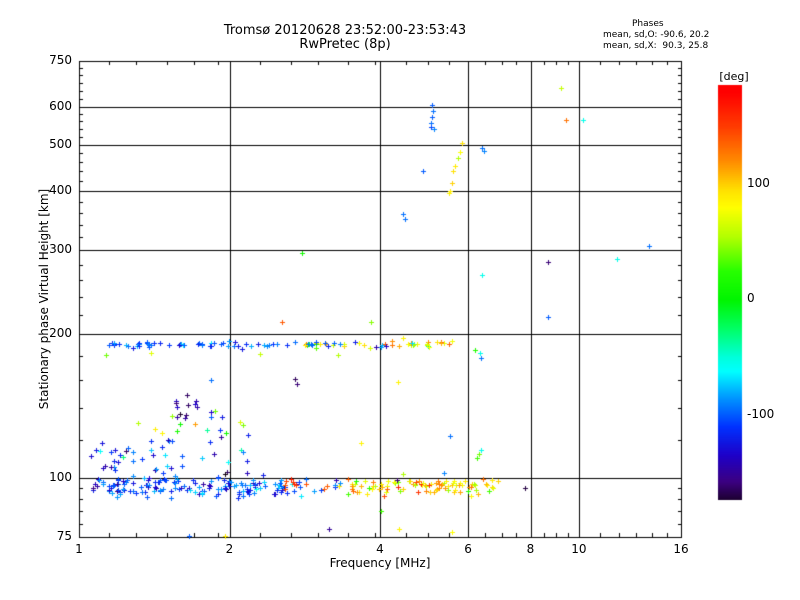 The width and height of the screenshot is (800, 600). What do you see at coordinates (468, 549) in the screenshot?
I see `x-tick-label: 6` at bounding box center [468, 549].